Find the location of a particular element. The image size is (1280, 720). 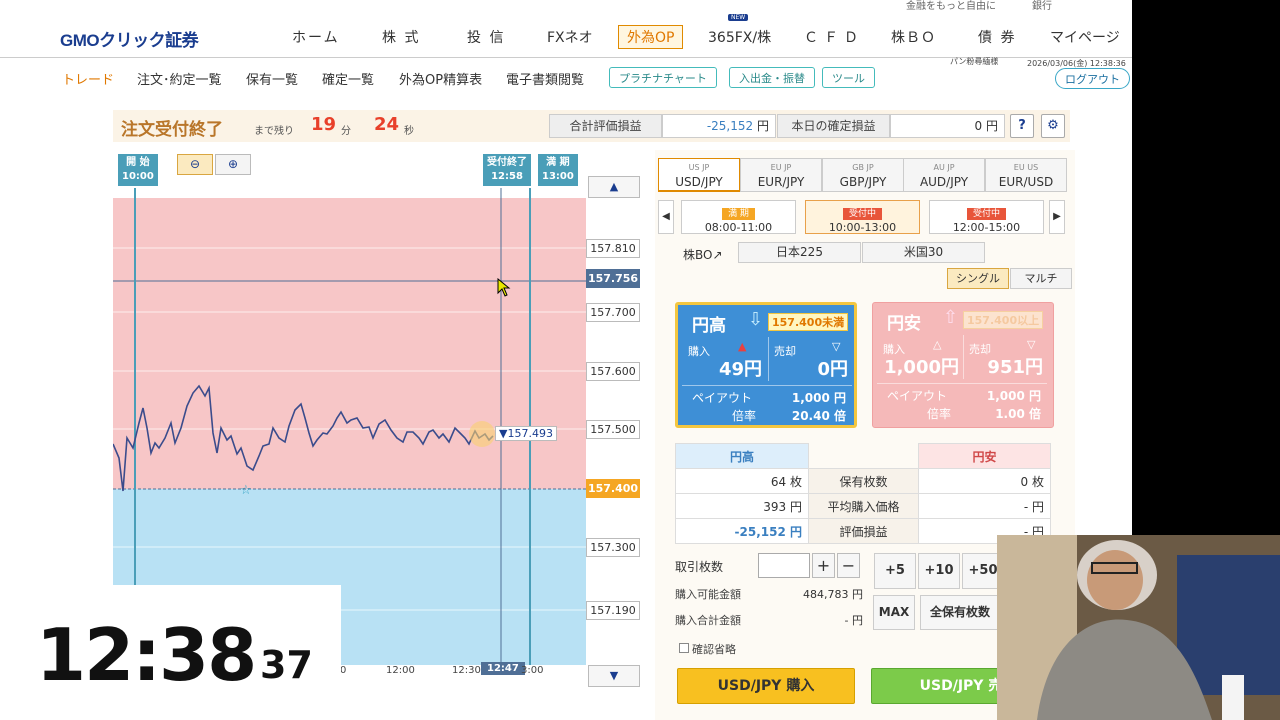

payout-label: ペイアウト is located at coordinates (722, 398).